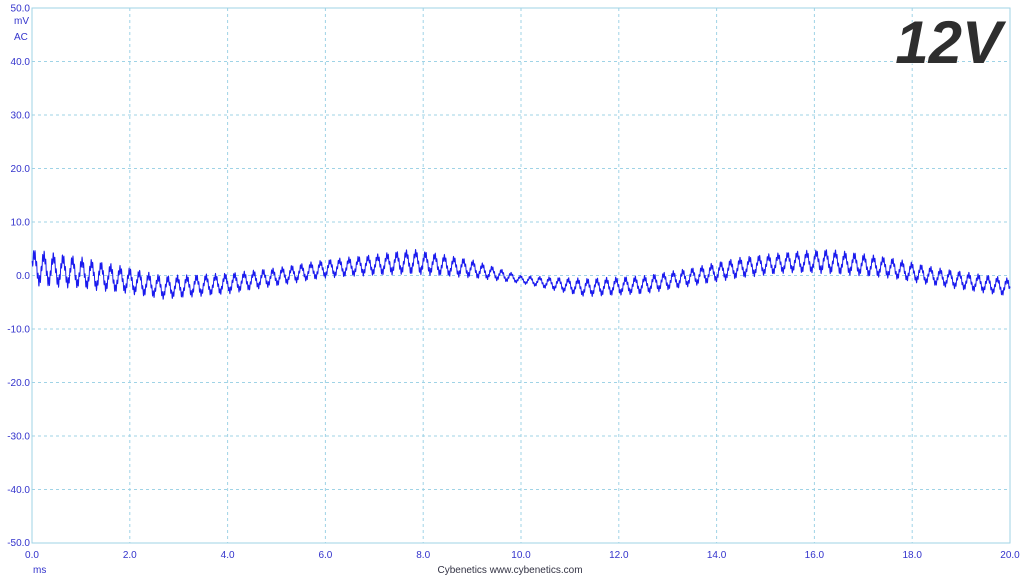 The image size is (1024, 576). Describe the element at coordinates (18, 490) in the screenshot. I see `y-tick-label: -40.0` at that location.